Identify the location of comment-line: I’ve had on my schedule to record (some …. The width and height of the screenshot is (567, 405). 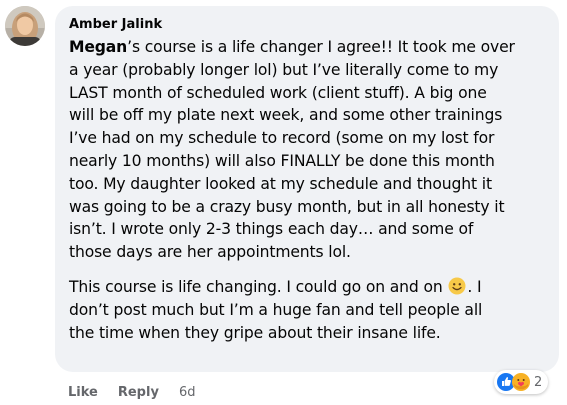
(282, 138).